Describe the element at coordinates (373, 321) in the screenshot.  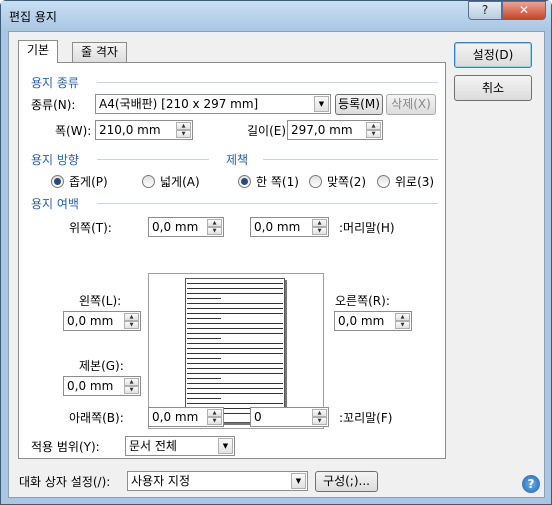
I see `margin-right-input: 0,0 mm ▲ ▼` at that location.